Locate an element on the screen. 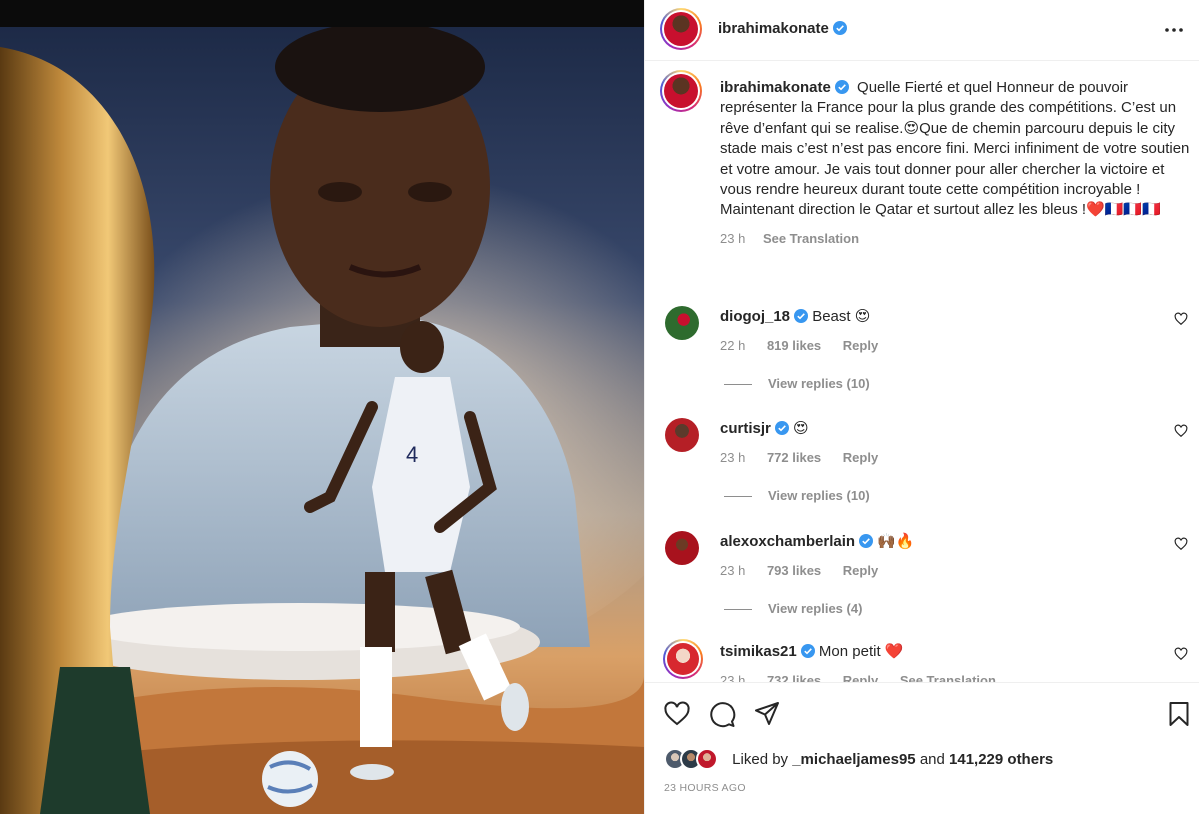  comment-likes: 819 likes is located at coordinates (794, 345).